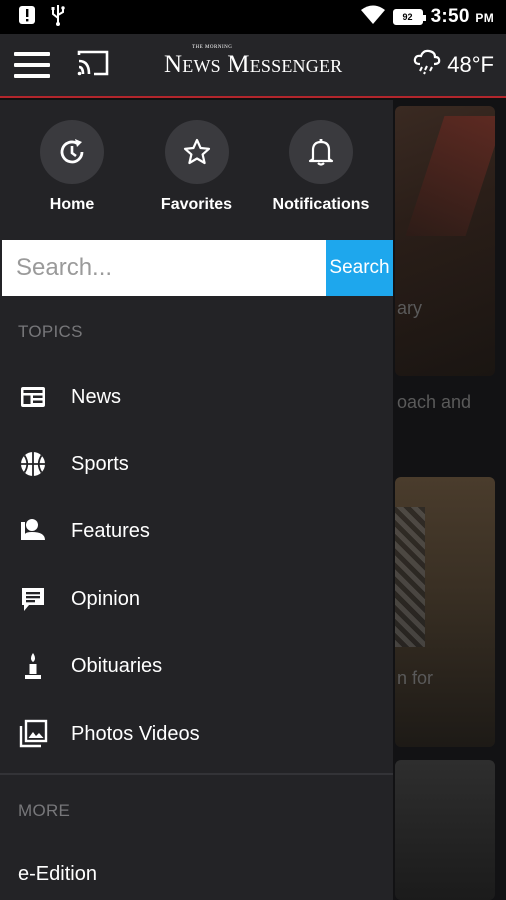 The image size is (506, 900). I want to click on menu-item-label: Obituaries, so click(117, 665).